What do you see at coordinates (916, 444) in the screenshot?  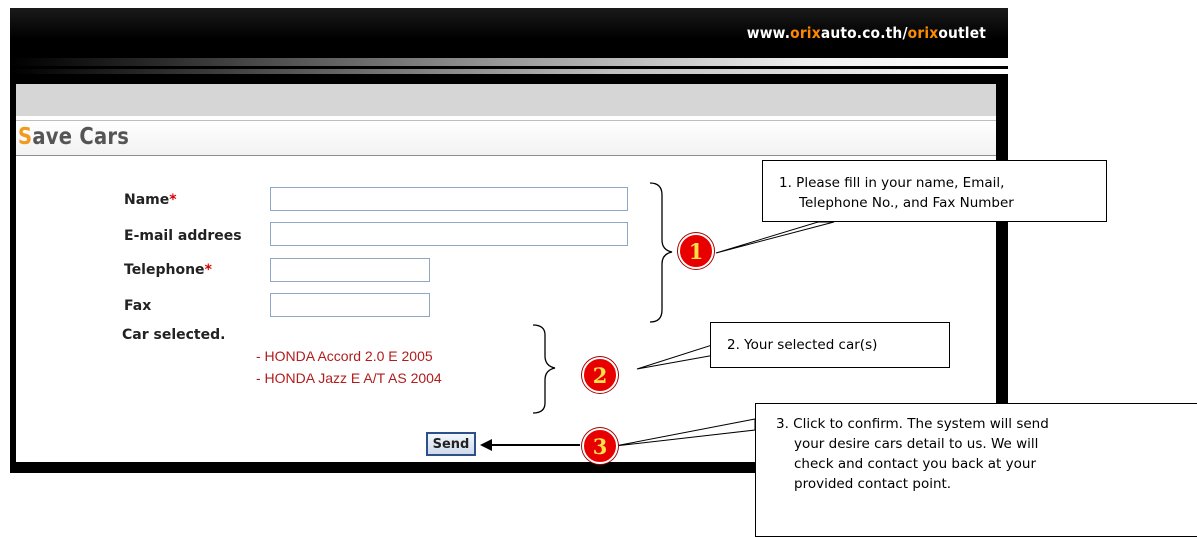 I see `callout-3-line-2: your desire cars detail to us. We will` at bounding box center [916, 444].